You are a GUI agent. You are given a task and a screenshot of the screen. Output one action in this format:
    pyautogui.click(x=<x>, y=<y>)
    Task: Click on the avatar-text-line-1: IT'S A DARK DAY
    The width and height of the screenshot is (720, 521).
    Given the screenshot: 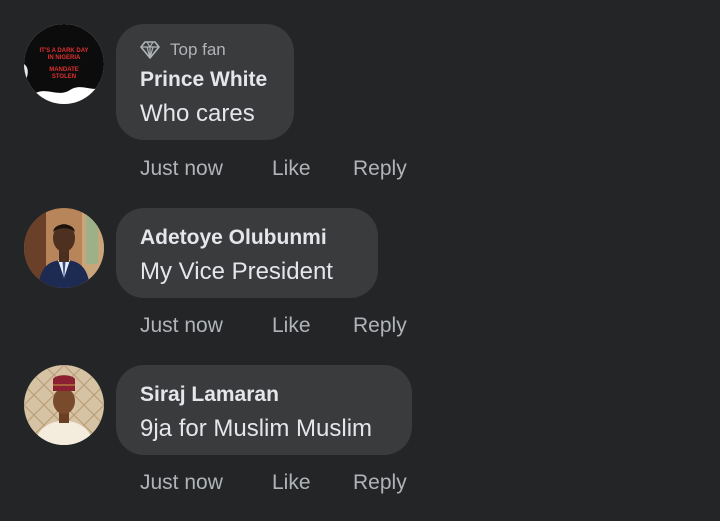 What is the action you would take?
    pyautogui.click(x=63, y=51)
    